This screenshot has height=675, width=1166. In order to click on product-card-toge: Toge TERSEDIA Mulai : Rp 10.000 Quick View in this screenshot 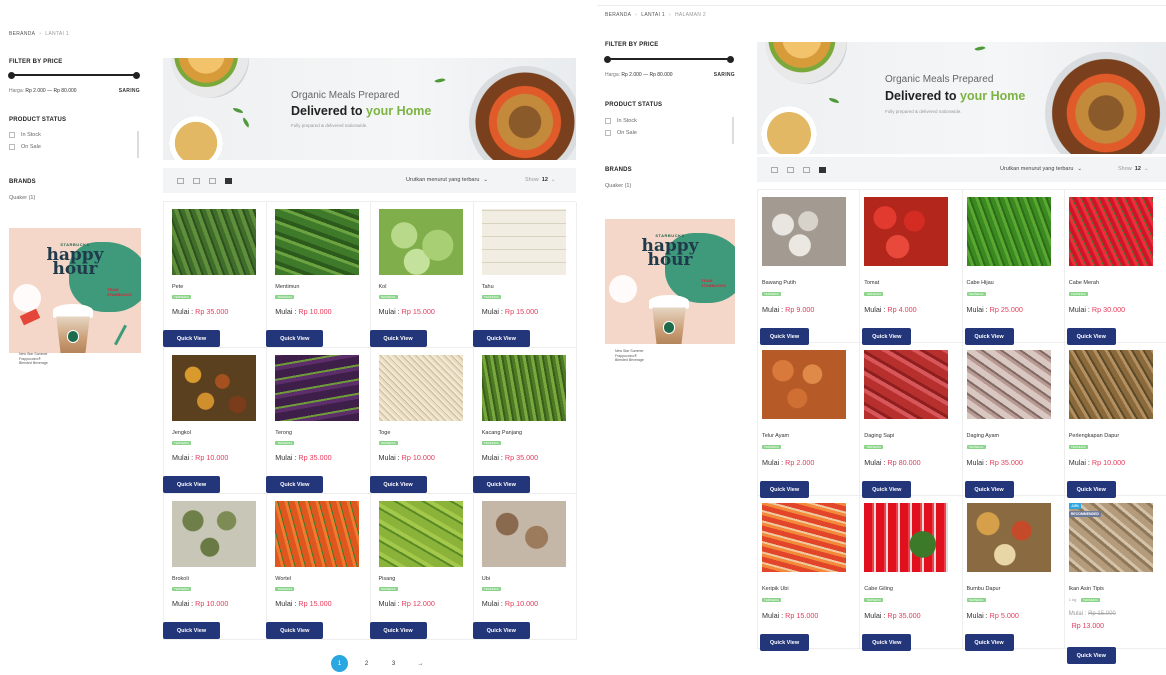, I will do `click(421, 421)`.